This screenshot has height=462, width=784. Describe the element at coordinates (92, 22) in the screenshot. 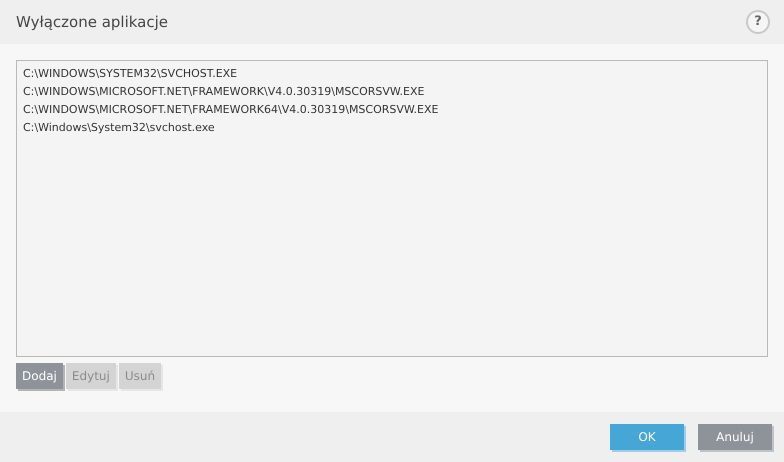

I see `window-title: Wyłączone aplikacje` at that location.